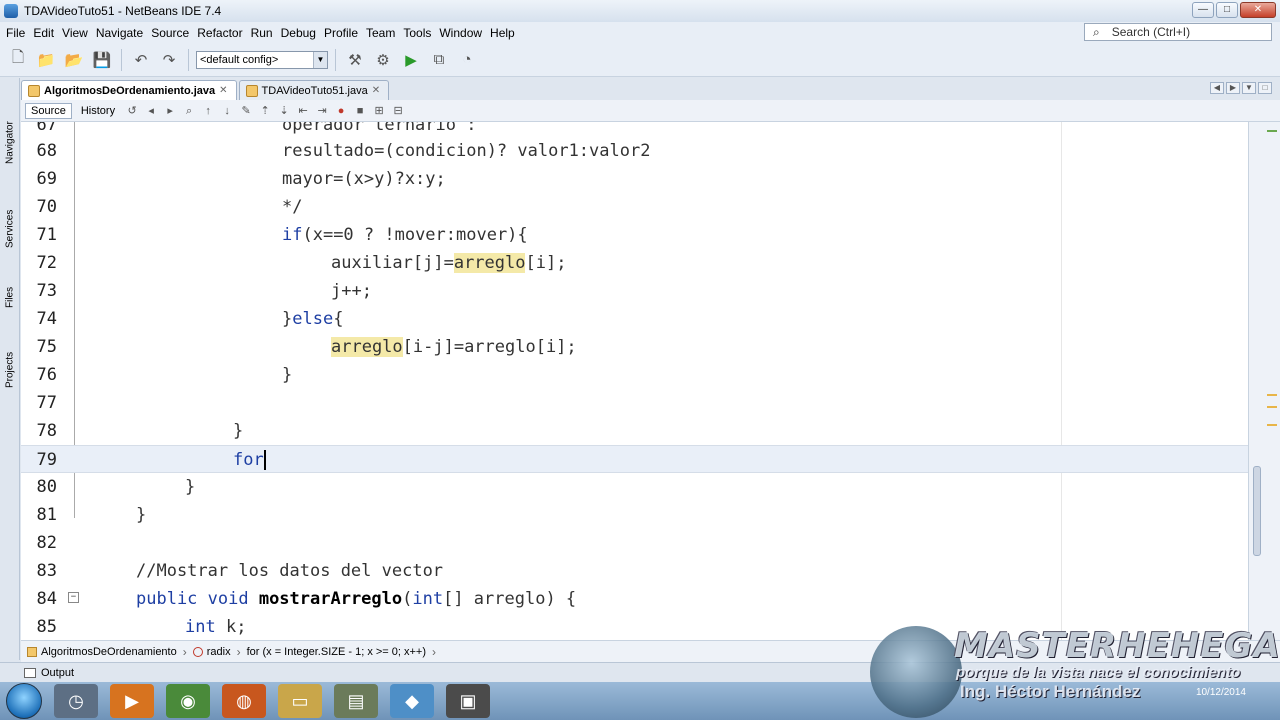  I want to click on tab-label: AlgoritmosDeOrdenamiento.java, so click(130, 90).